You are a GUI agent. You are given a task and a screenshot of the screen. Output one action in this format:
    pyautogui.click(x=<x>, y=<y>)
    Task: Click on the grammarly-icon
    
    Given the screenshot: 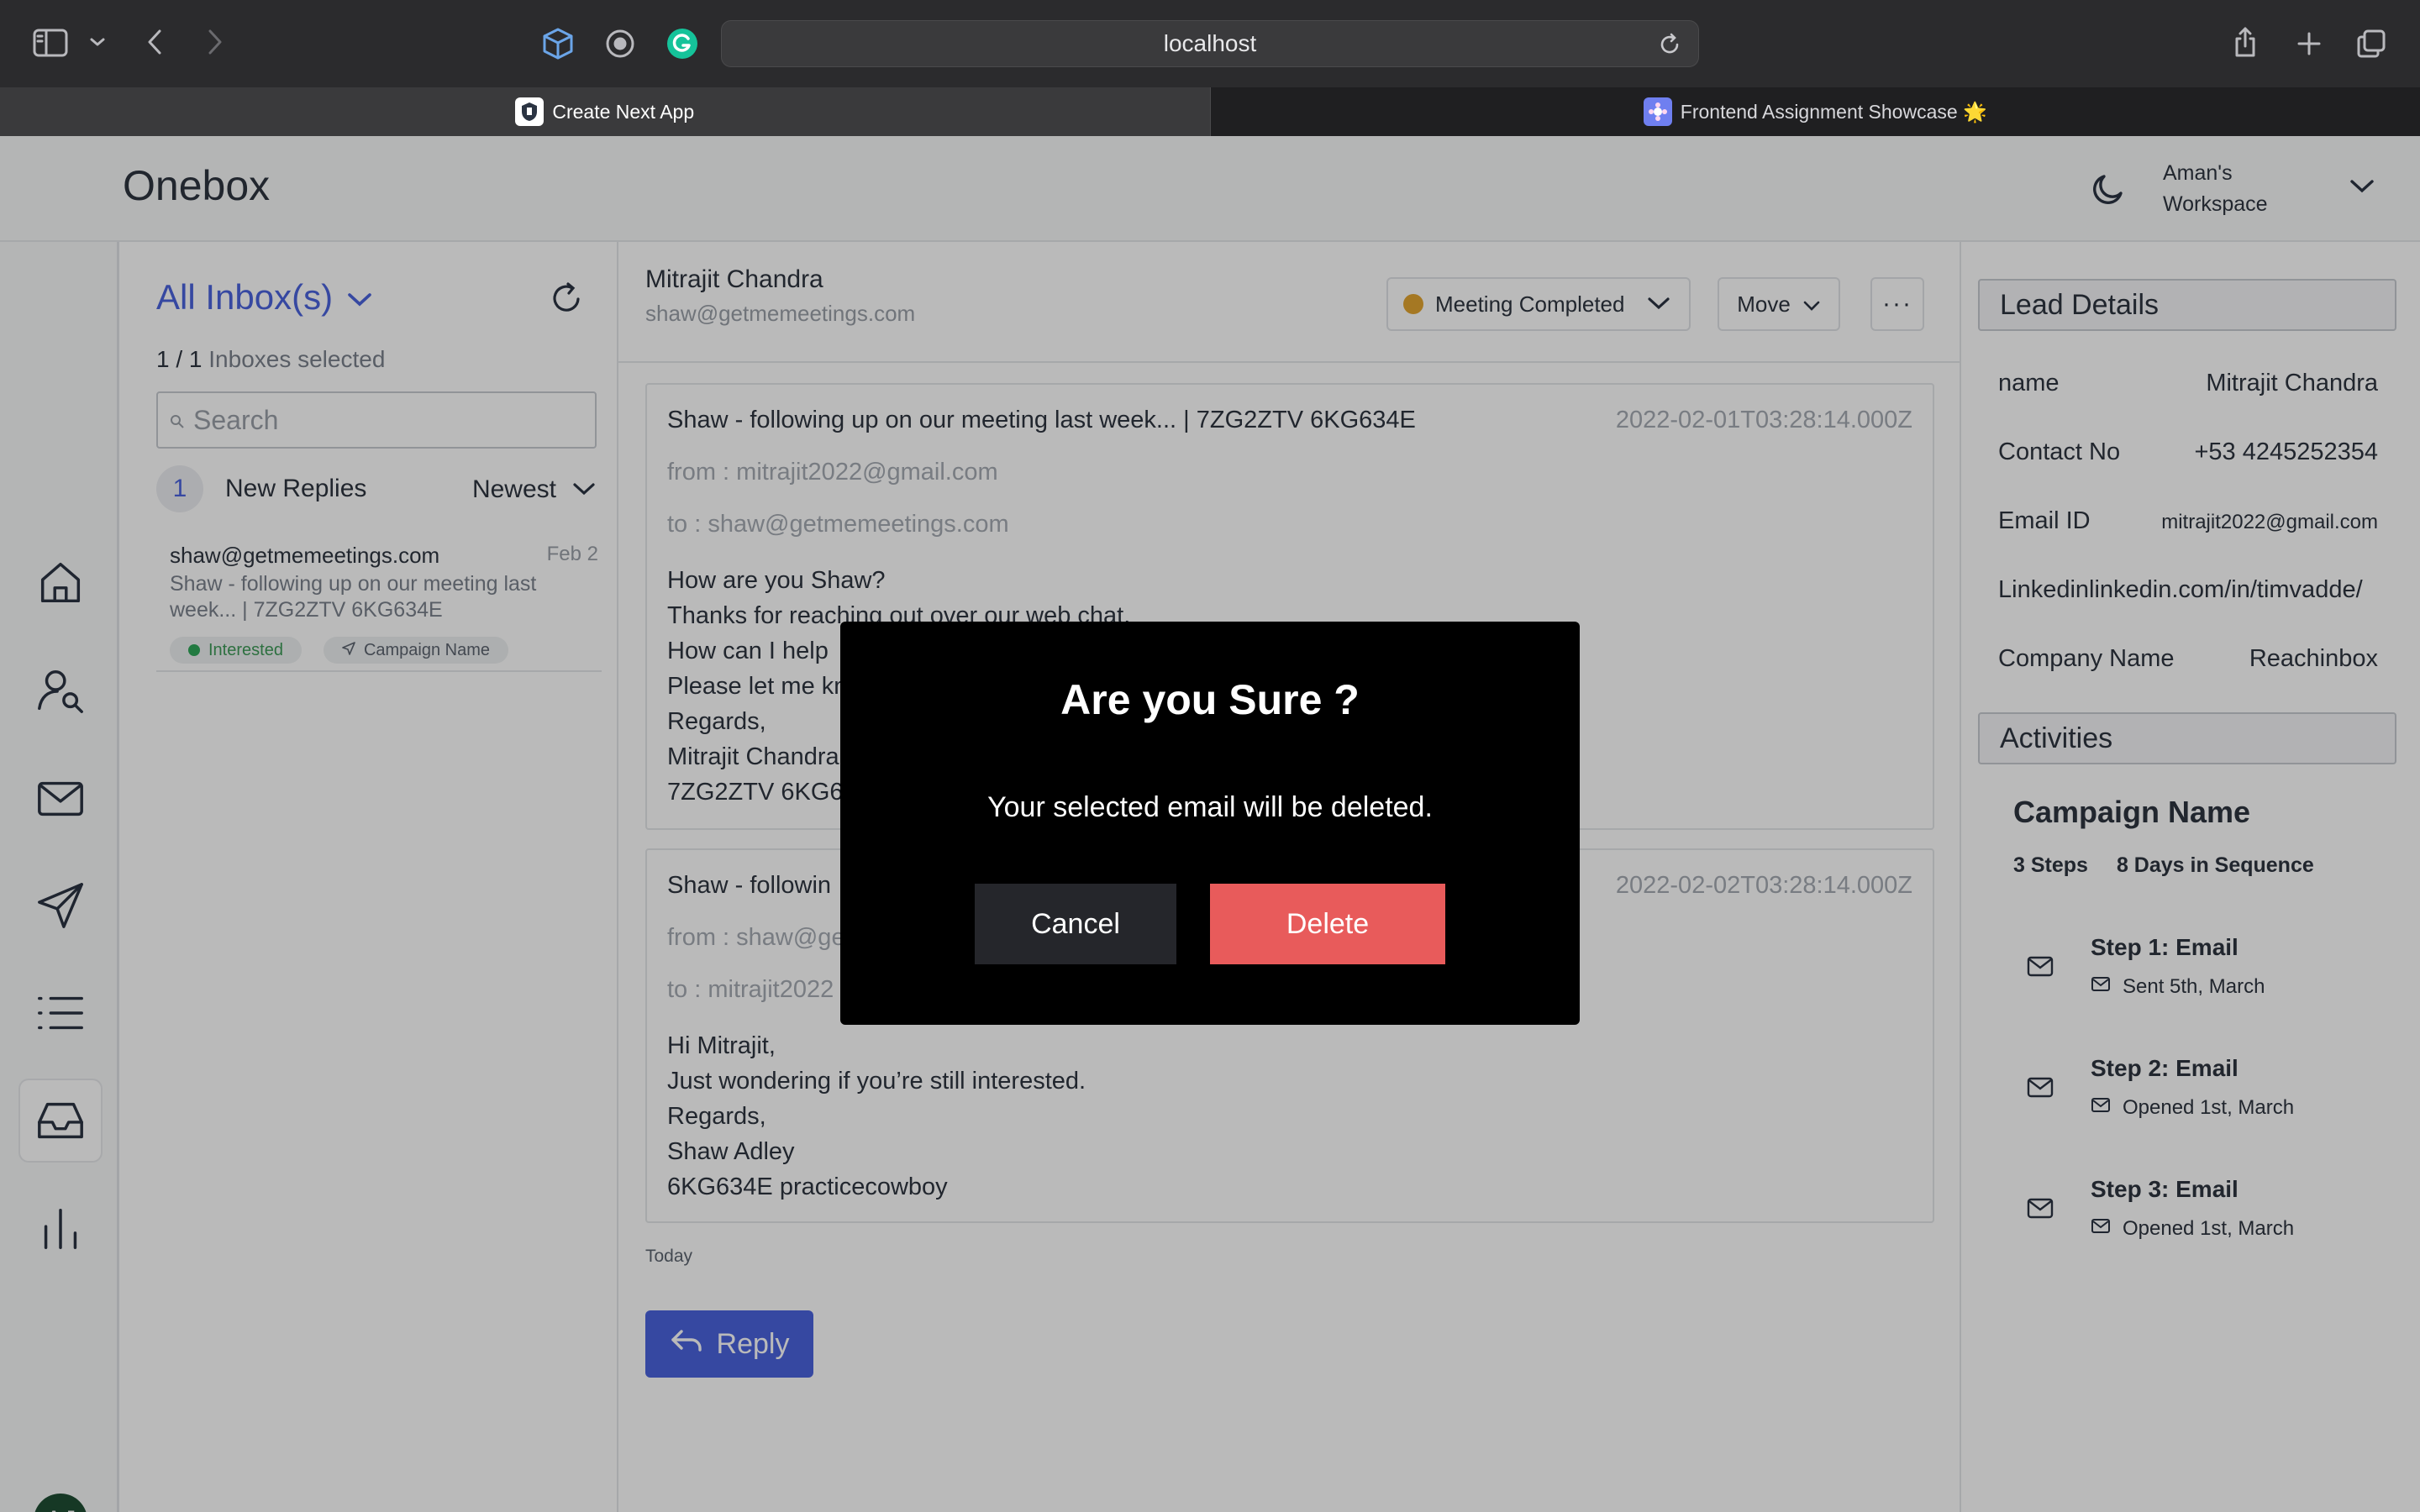 What is the action you would take?
    pyautogui.click(x=682, y=43)
    